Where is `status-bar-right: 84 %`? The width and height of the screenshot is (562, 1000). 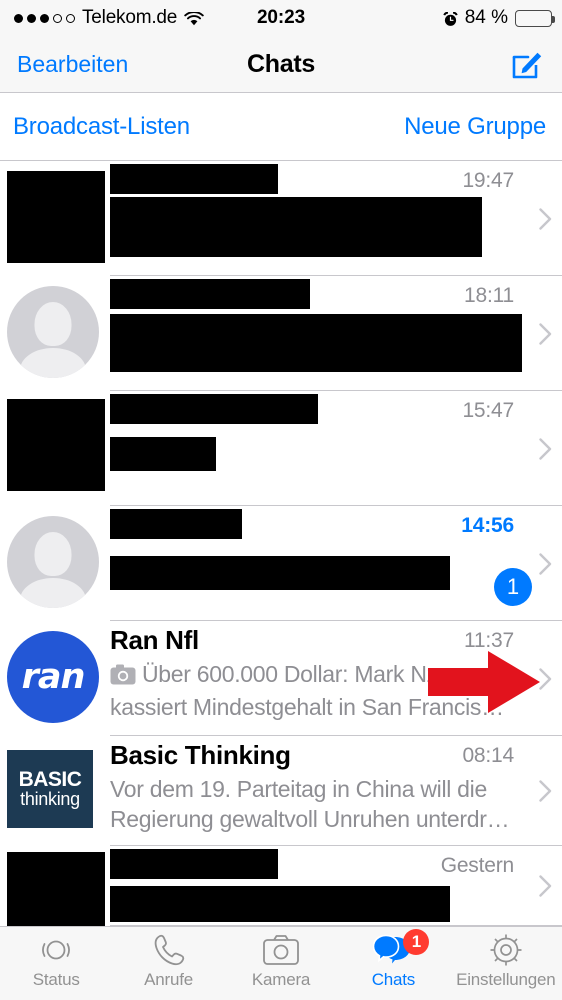
status-bar-right: 84 % is located at coordinates (498, 18).